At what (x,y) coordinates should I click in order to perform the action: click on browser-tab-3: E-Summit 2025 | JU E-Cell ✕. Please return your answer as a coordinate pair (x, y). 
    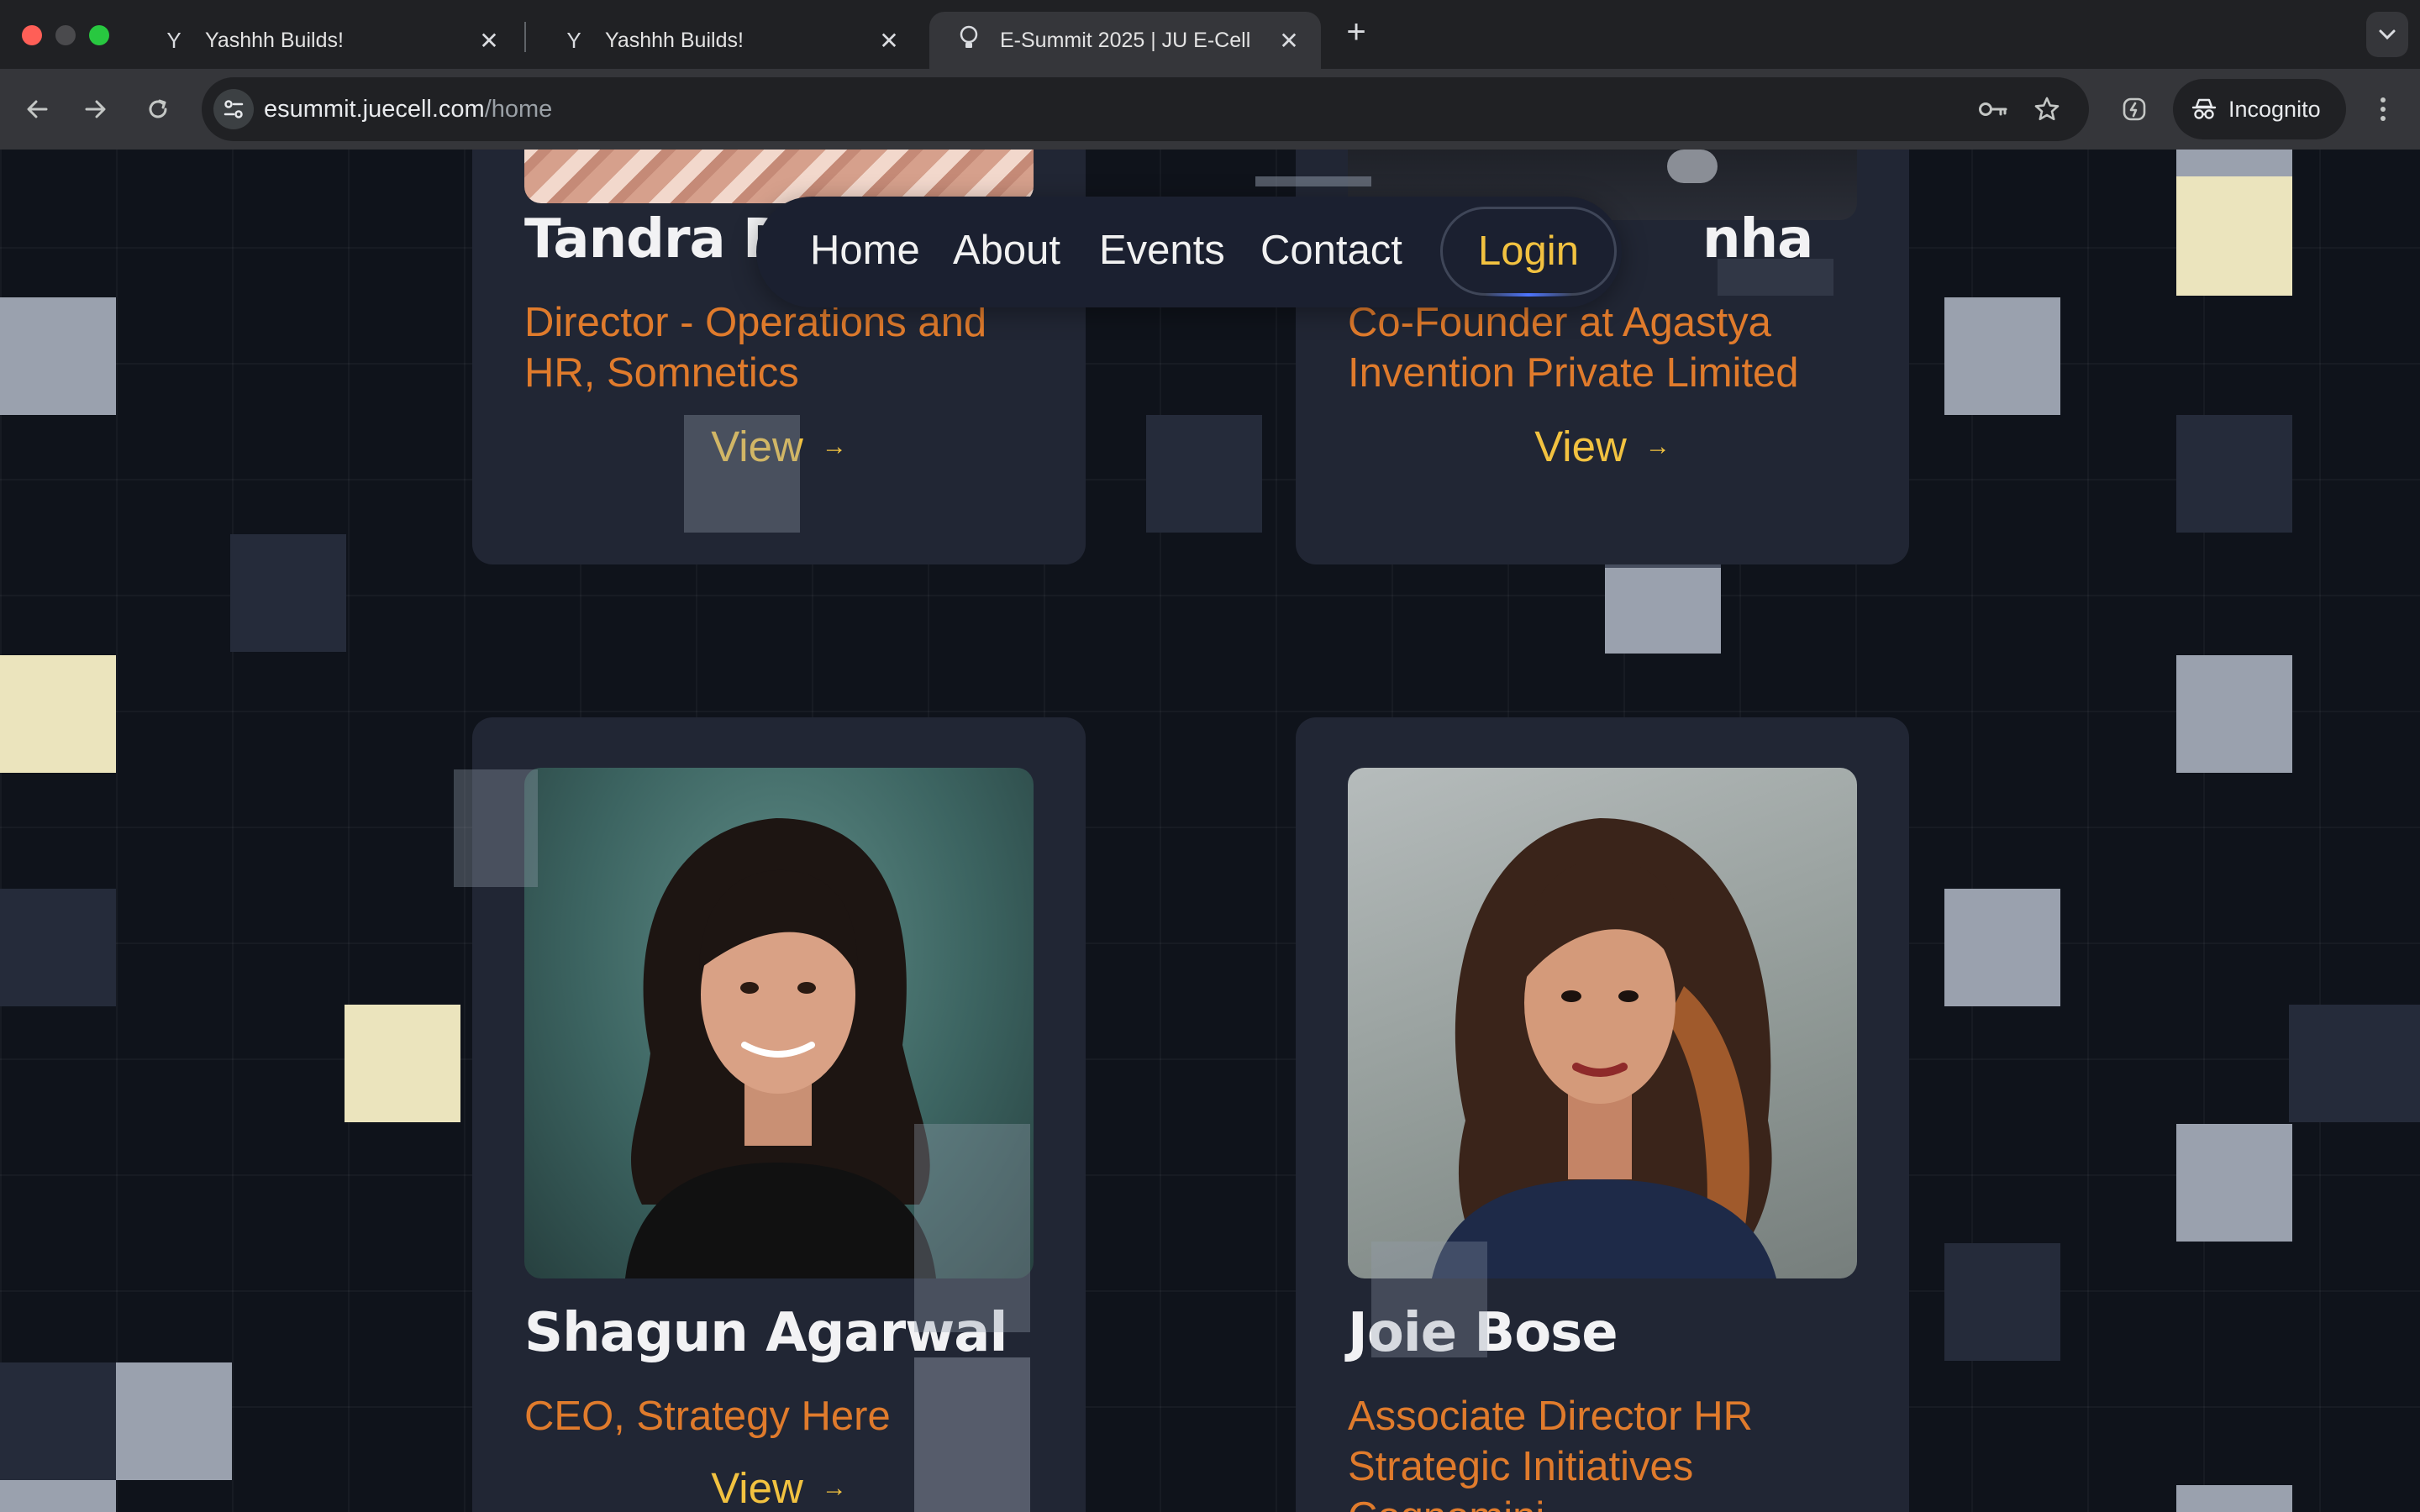
    Looking at the image, I should click on (1125, 40).